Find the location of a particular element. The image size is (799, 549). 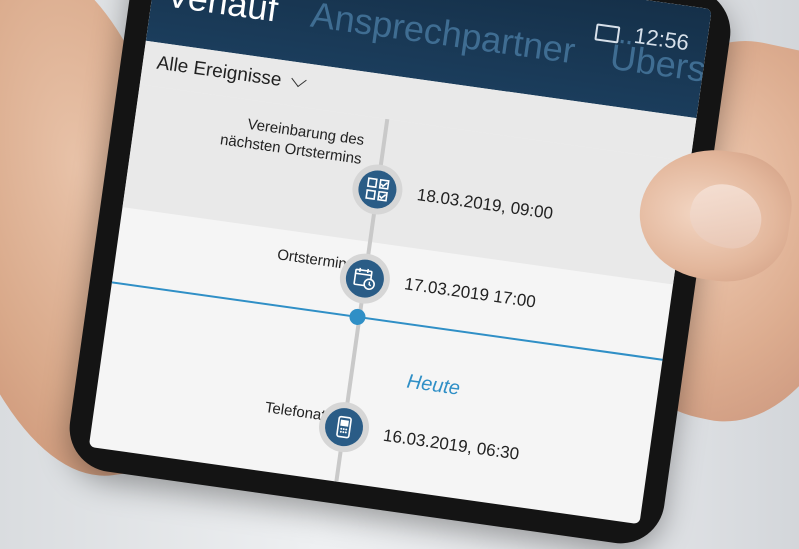

chevron-down-icon is located at coordinates (298, 79).